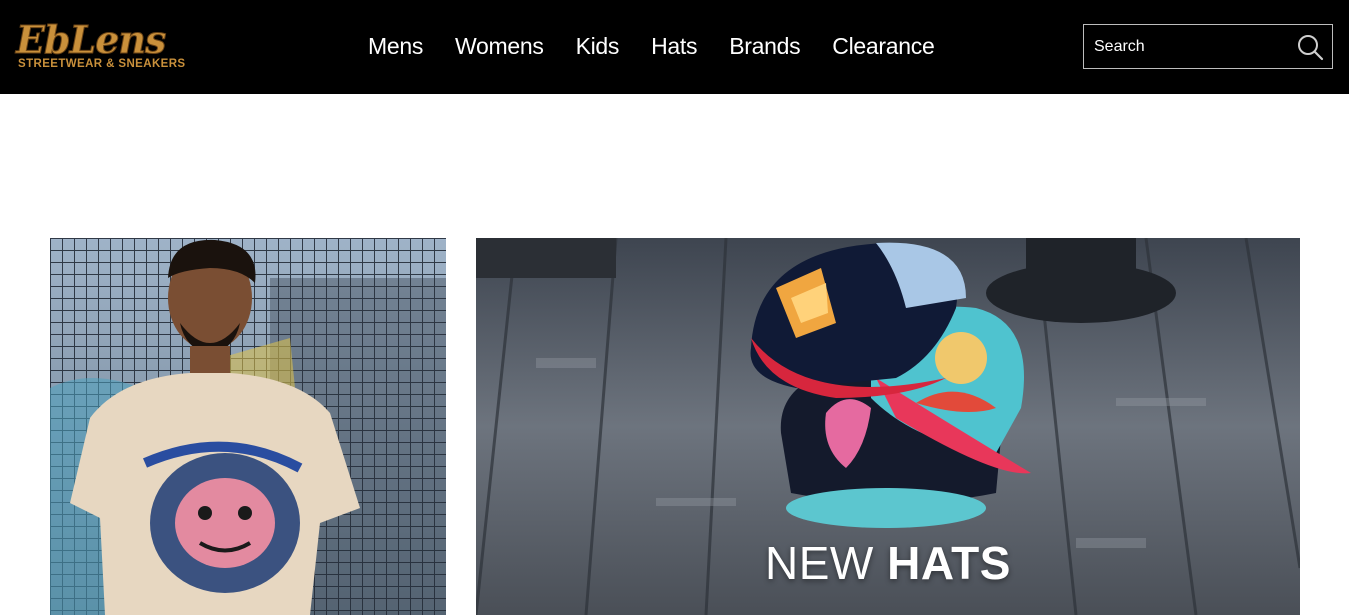 The height and width of the screenshot is (615, 1349). Describe the element at coordinates (949, 563) in the screenshot. I see `promo-caption-bold: HATS` at that location.